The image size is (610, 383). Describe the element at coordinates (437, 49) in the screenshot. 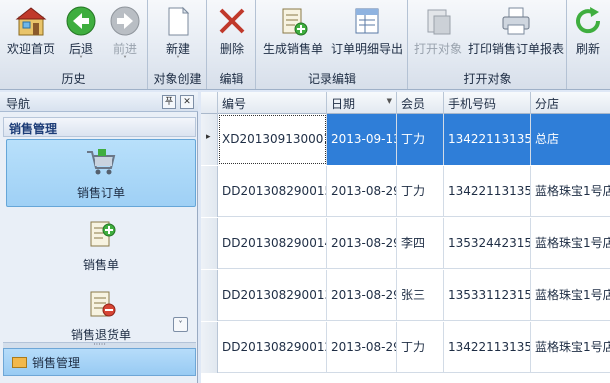

I see `open-object-label: 打开对象` at that location.